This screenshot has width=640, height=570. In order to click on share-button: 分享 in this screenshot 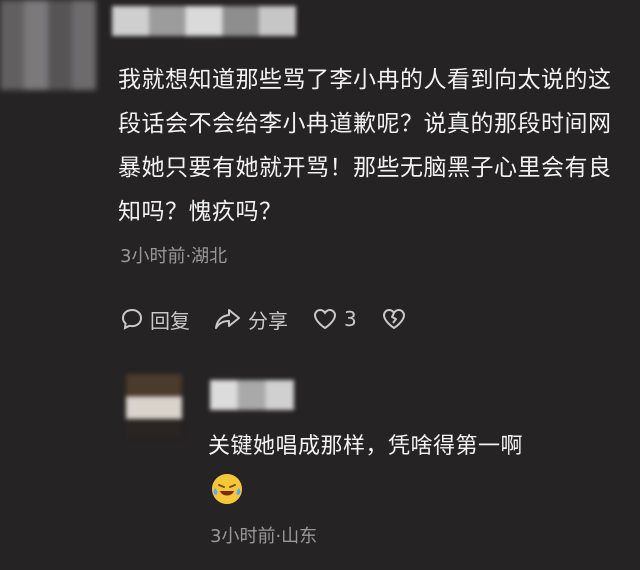, I will do `click(251, 319)`.